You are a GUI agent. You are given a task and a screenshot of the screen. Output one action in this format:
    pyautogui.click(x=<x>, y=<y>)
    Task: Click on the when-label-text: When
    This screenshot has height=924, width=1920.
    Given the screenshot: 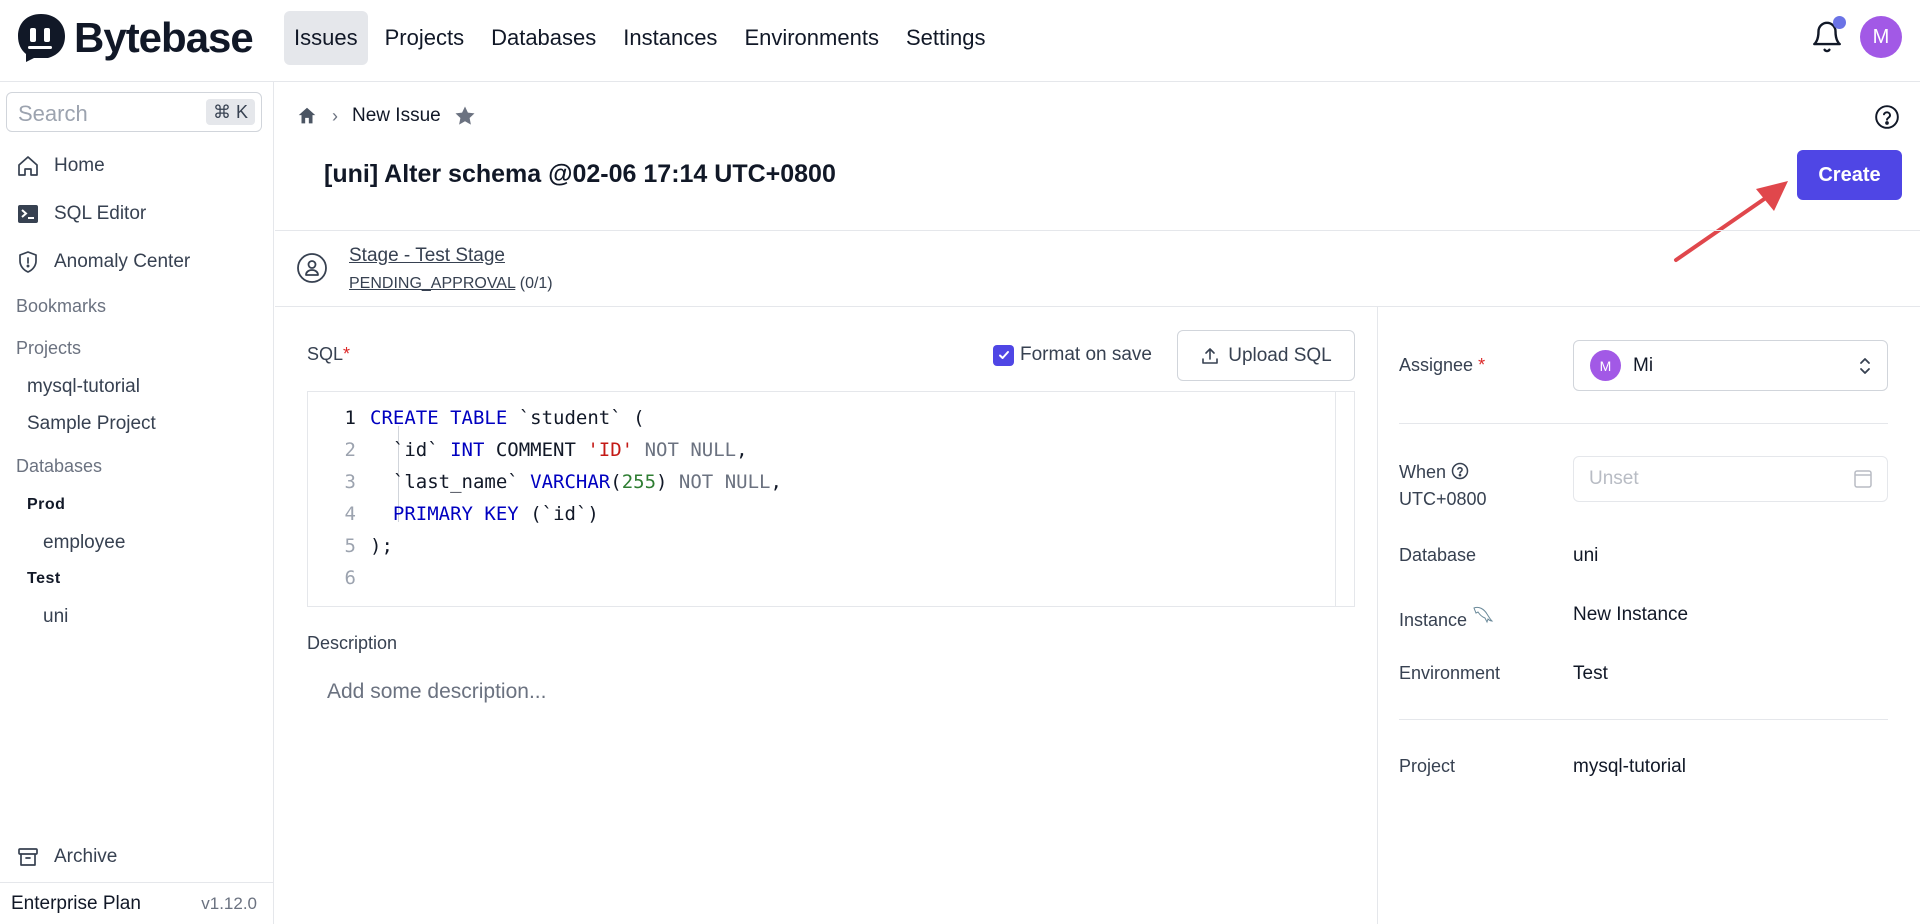 What is the action you would take?
    pyautogui.click(x=1423, y=472)
    